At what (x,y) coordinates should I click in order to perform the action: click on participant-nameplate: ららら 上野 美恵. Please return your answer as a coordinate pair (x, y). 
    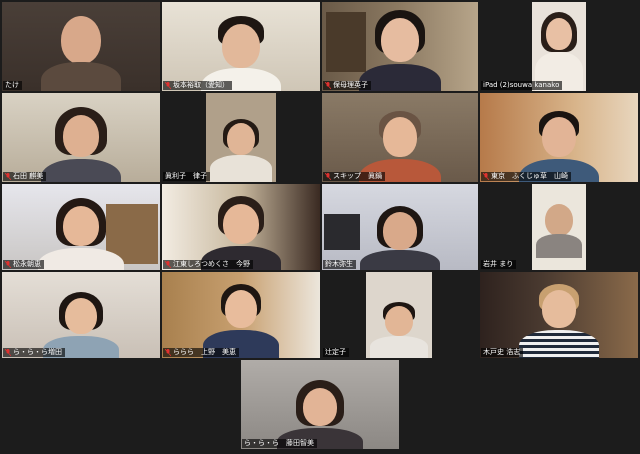
    Looking at the image, I should click on (201, 352).